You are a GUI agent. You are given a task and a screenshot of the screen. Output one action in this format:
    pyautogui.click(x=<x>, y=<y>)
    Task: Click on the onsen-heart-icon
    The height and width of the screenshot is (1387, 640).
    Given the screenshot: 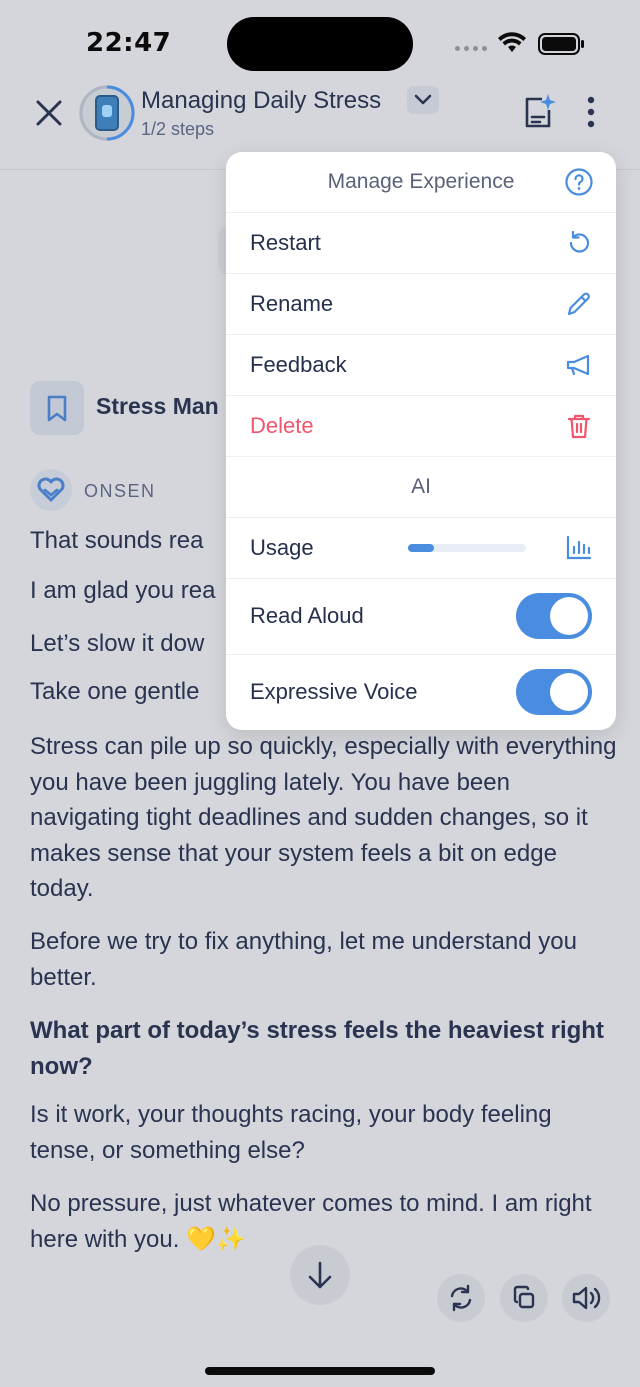 What is the action you would take?
    pyautogui.click(x=51, y=489)
    